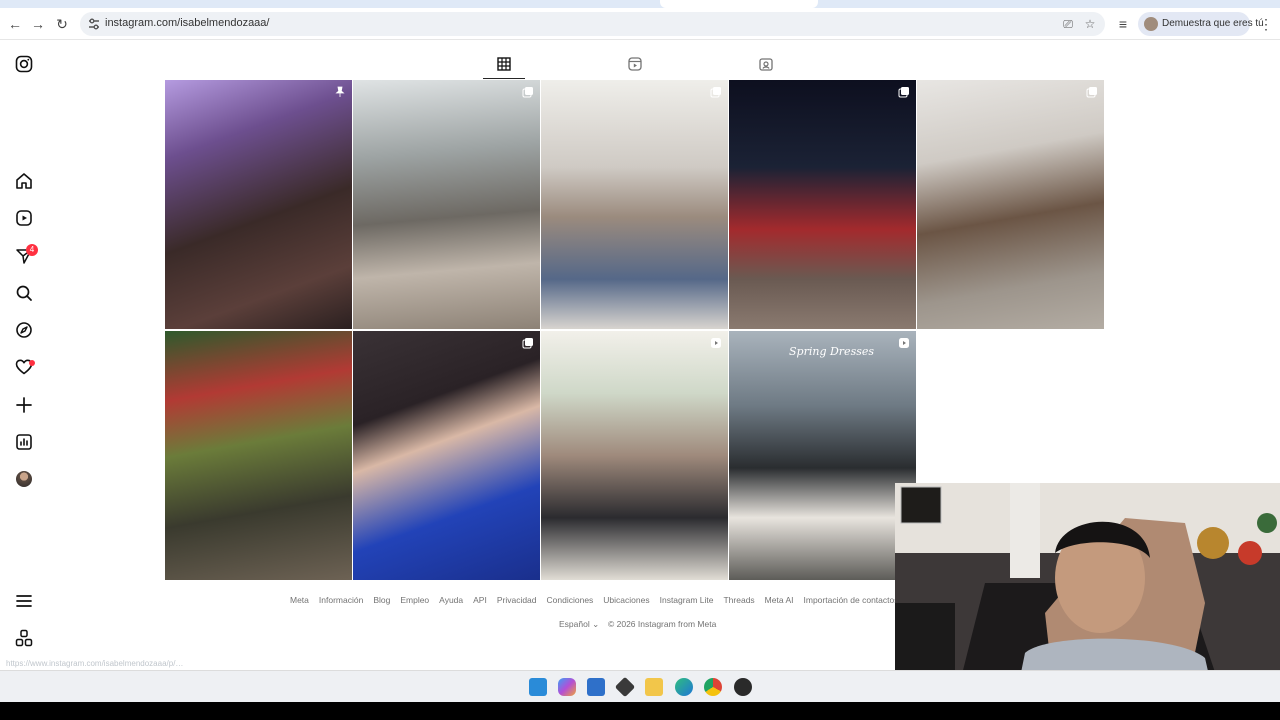  What do you see at coordinates (822, 455) in the screenshot?
I see `post-tile-9: Spring Dresses` at bounding box center [822, 455].